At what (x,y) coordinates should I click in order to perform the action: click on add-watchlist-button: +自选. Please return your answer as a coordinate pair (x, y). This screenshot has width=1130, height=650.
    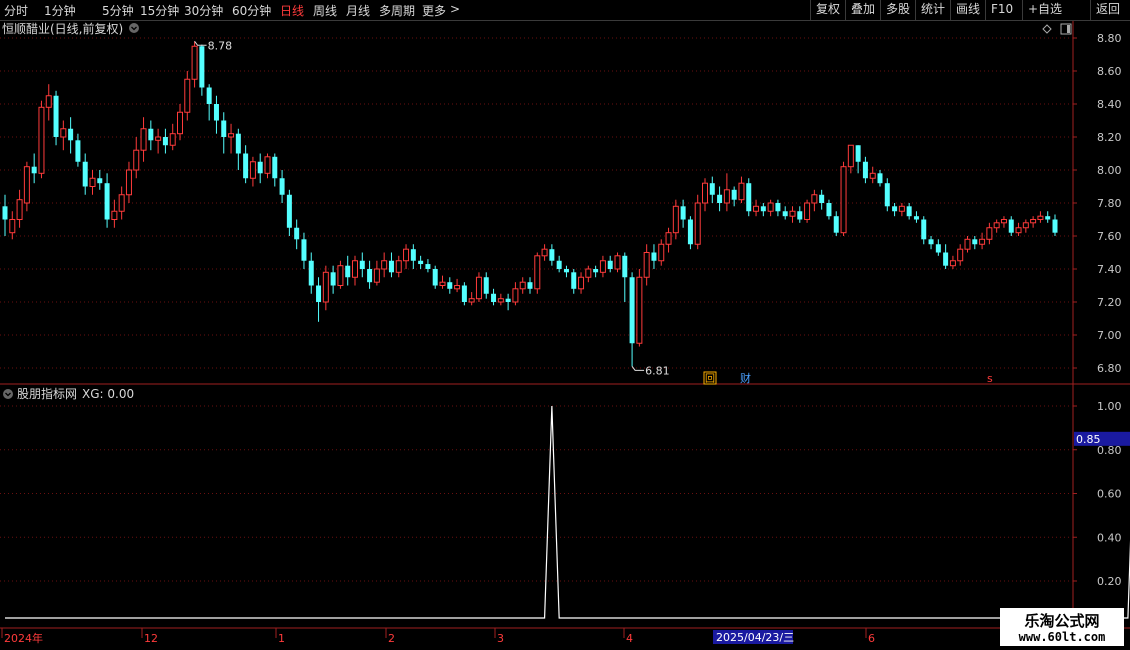
    Looking at the image, I should click on (1042, 10).